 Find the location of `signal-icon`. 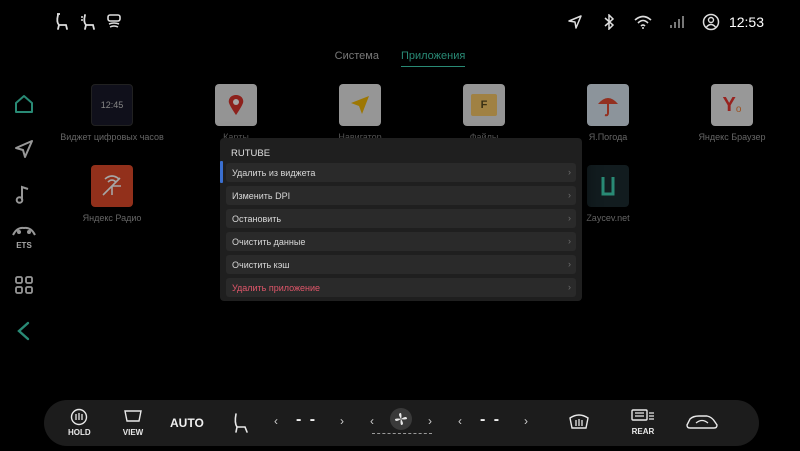

signal-icon is located at coordinates (677, 22).